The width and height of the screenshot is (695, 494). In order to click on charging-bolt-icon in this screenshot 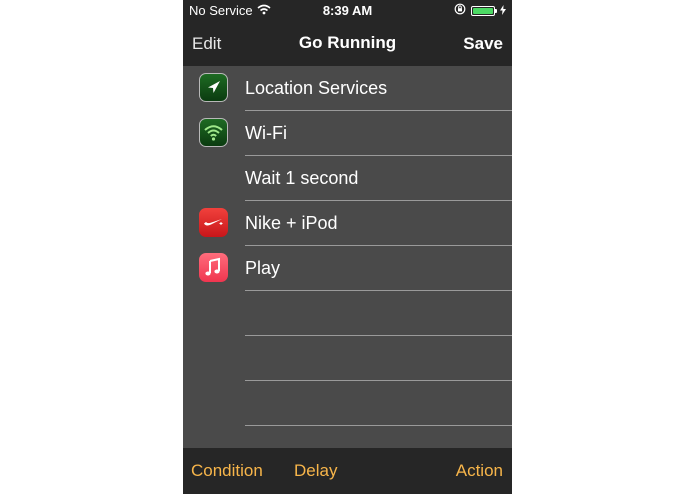, I will do `click(503, 10)`.